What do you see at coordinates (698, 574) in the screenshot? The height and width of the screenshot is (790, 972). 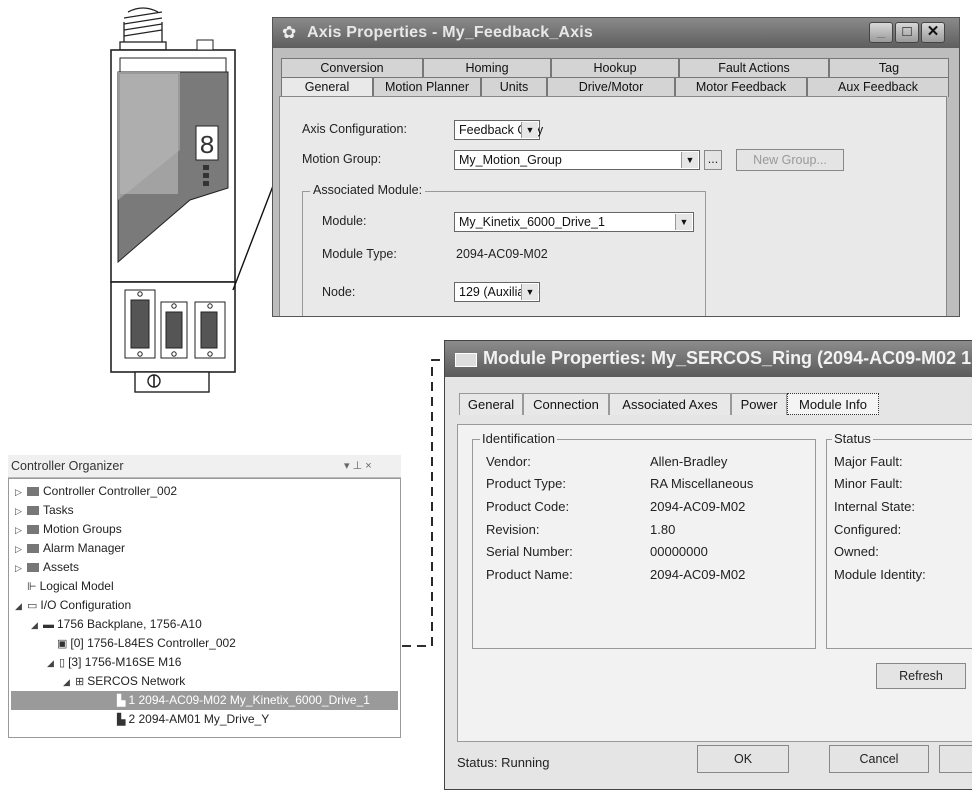 I see `product-name-value: 2094-AC09-M02` at bounding box center [698, 574].